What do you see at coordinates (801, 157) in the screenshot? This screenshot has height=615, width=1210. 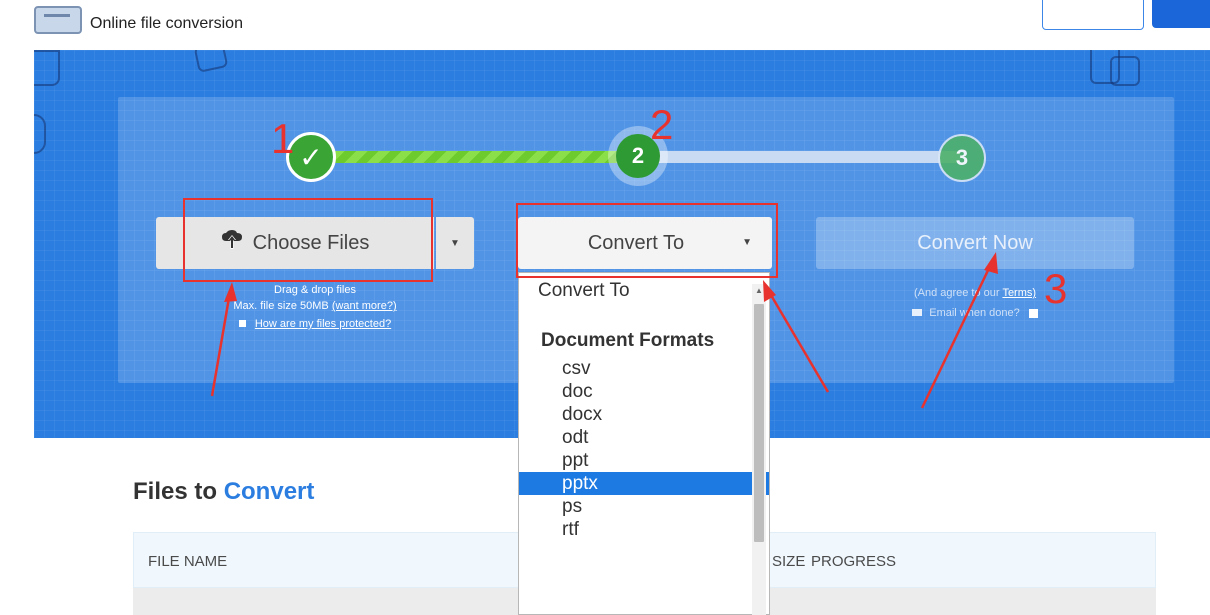 I see `progress-track-pending` at bounding box center [801, 157].